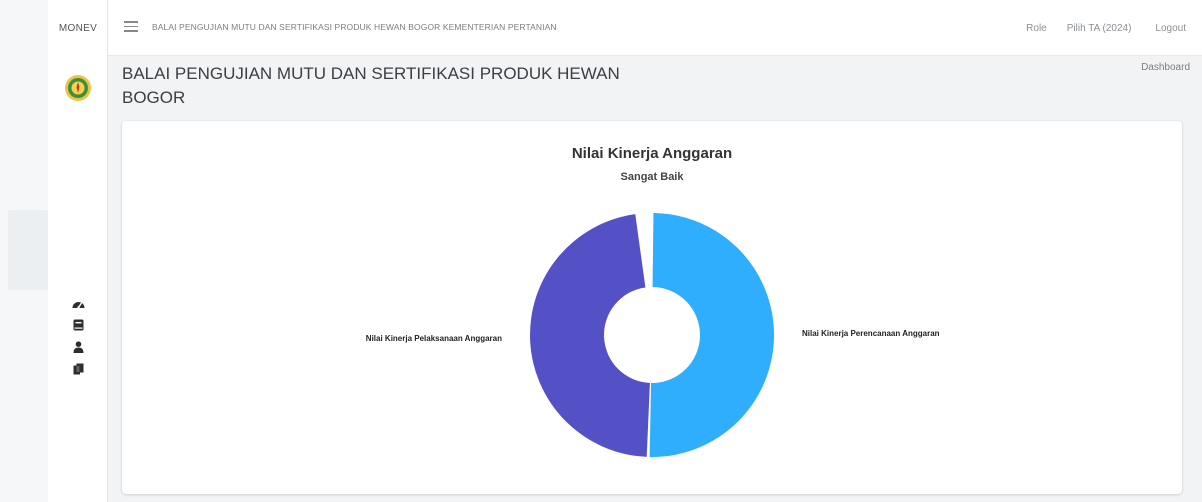 This screenshot has width=1202, height=502. What do you see at coordinates (131, 27) in the screenshot?
I see `menu-toggle-icon` at bounding box center [131, 27].